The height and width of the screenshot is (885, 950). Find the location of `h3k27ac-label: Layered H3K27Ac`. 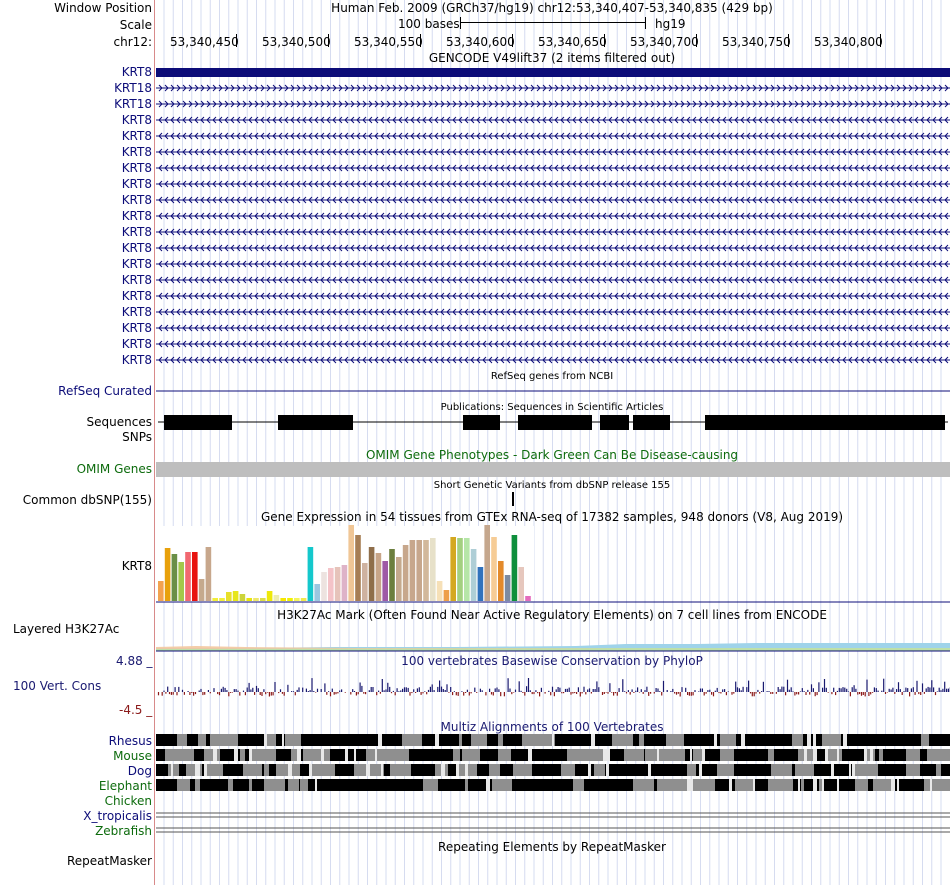

h3k27ac-label: Layered H3K27Ac is located at coordinates (66, 629).